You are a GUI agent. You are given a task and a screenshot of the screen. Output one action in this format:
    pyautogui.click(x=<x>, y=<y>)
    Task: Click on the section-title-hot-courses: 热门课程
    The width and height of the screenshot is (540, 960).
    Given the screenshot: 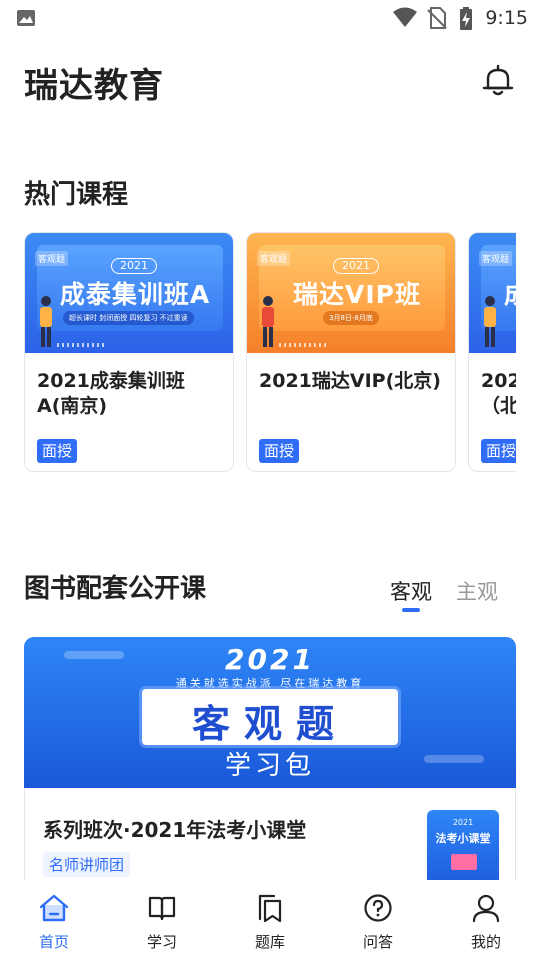 What is the action you would take?
    pyautogui.click(x=76, y=195)
    